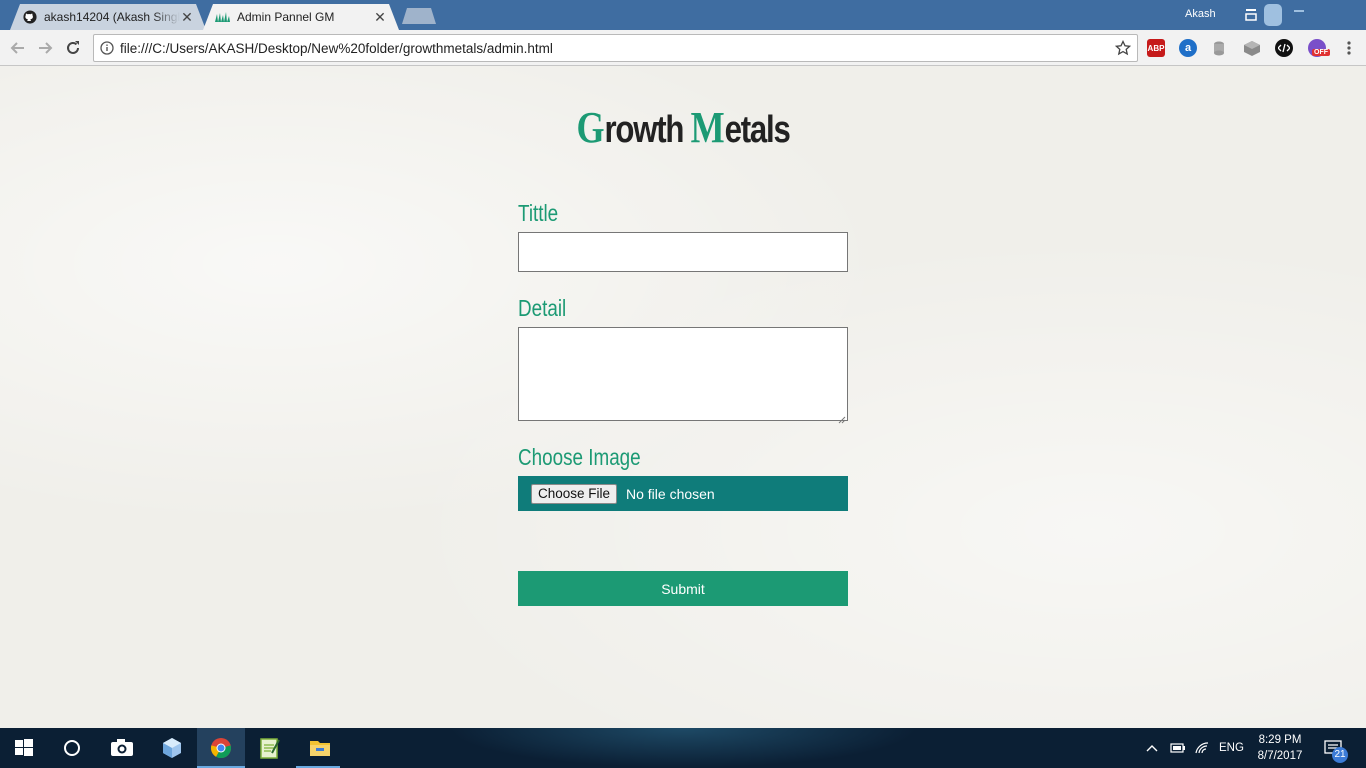 Image resolution: width=1366 pixels, height=768 pixels. I want to click on site-favicon, so click(223, 17).